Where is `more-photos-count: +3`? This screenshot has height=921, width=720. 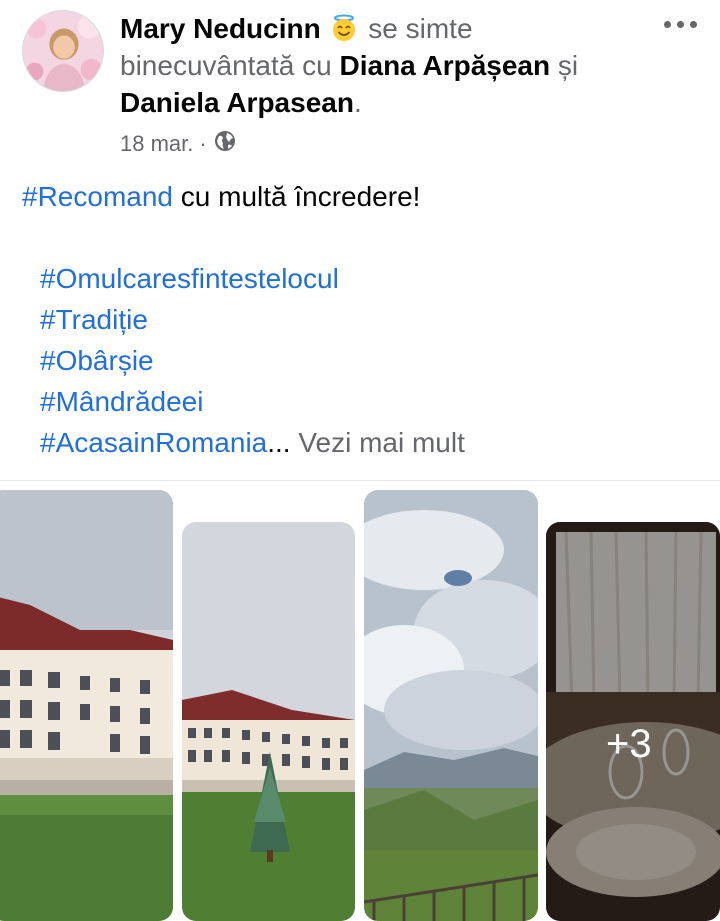
more-photos-count: +3 is located at coordinates (629, 744).